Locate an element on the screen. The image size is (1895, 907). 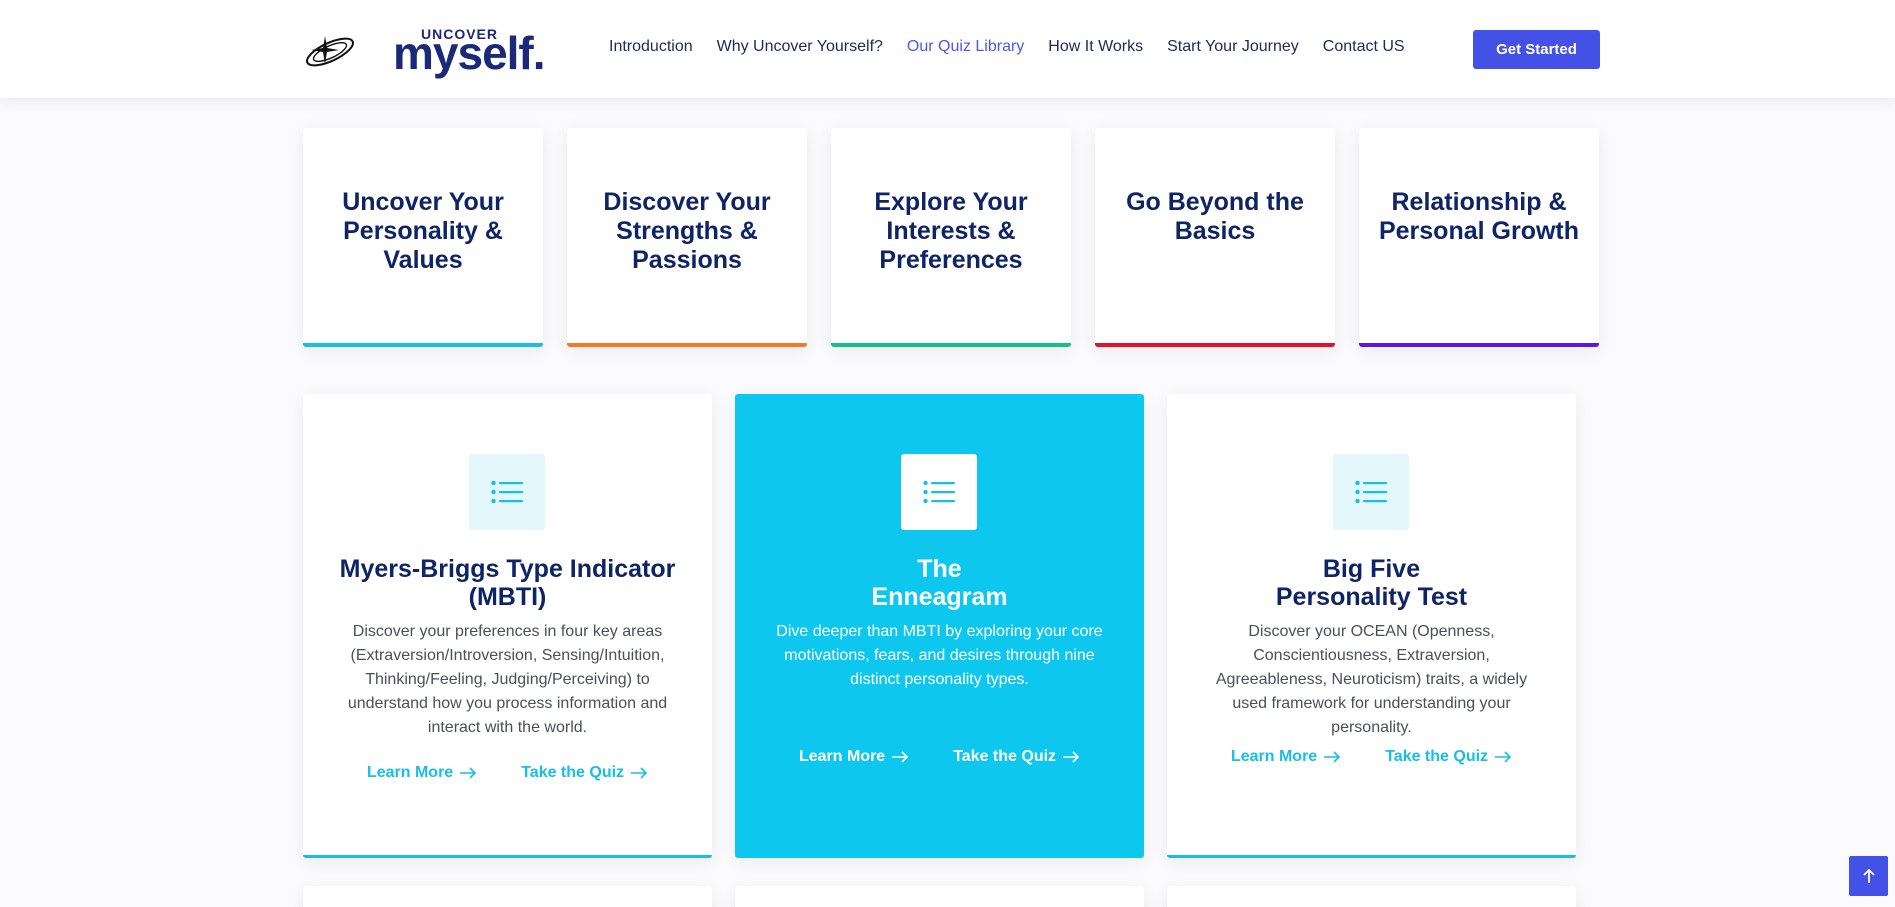
nav-how-it-works: How It Works is located at coordinates (1095, 49).